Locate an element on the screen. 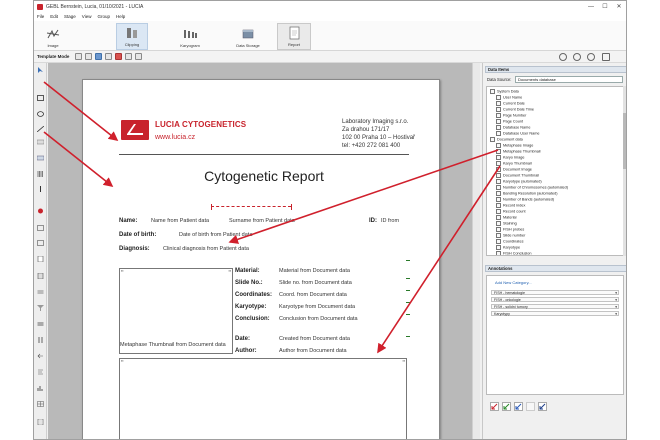 Image resolution: width=660 pixels, height=440 pixels. chart-icon is located at coordinates (40, 388).